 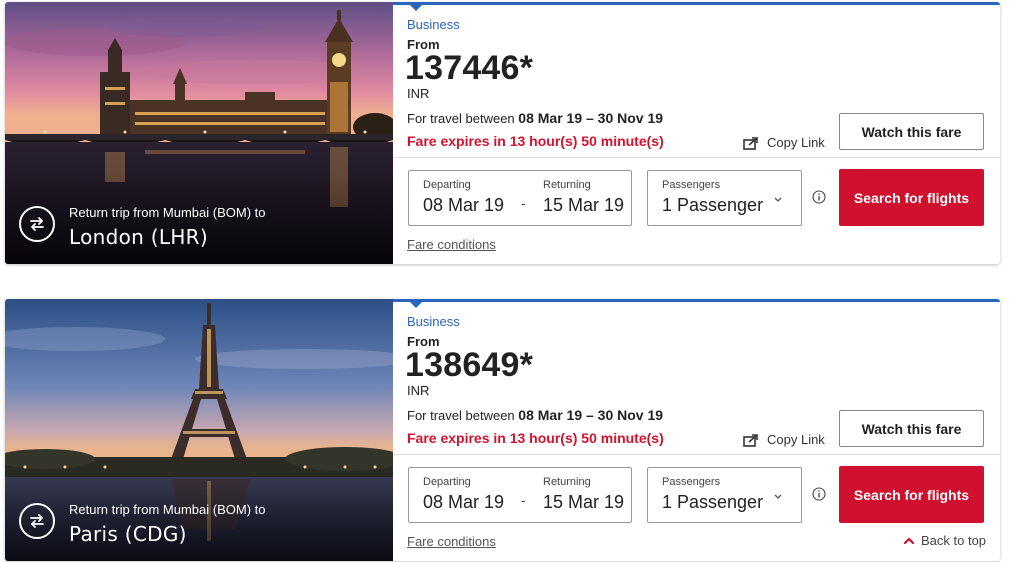 I want to click on chevron-up-icon, so click(x=909, y=540).